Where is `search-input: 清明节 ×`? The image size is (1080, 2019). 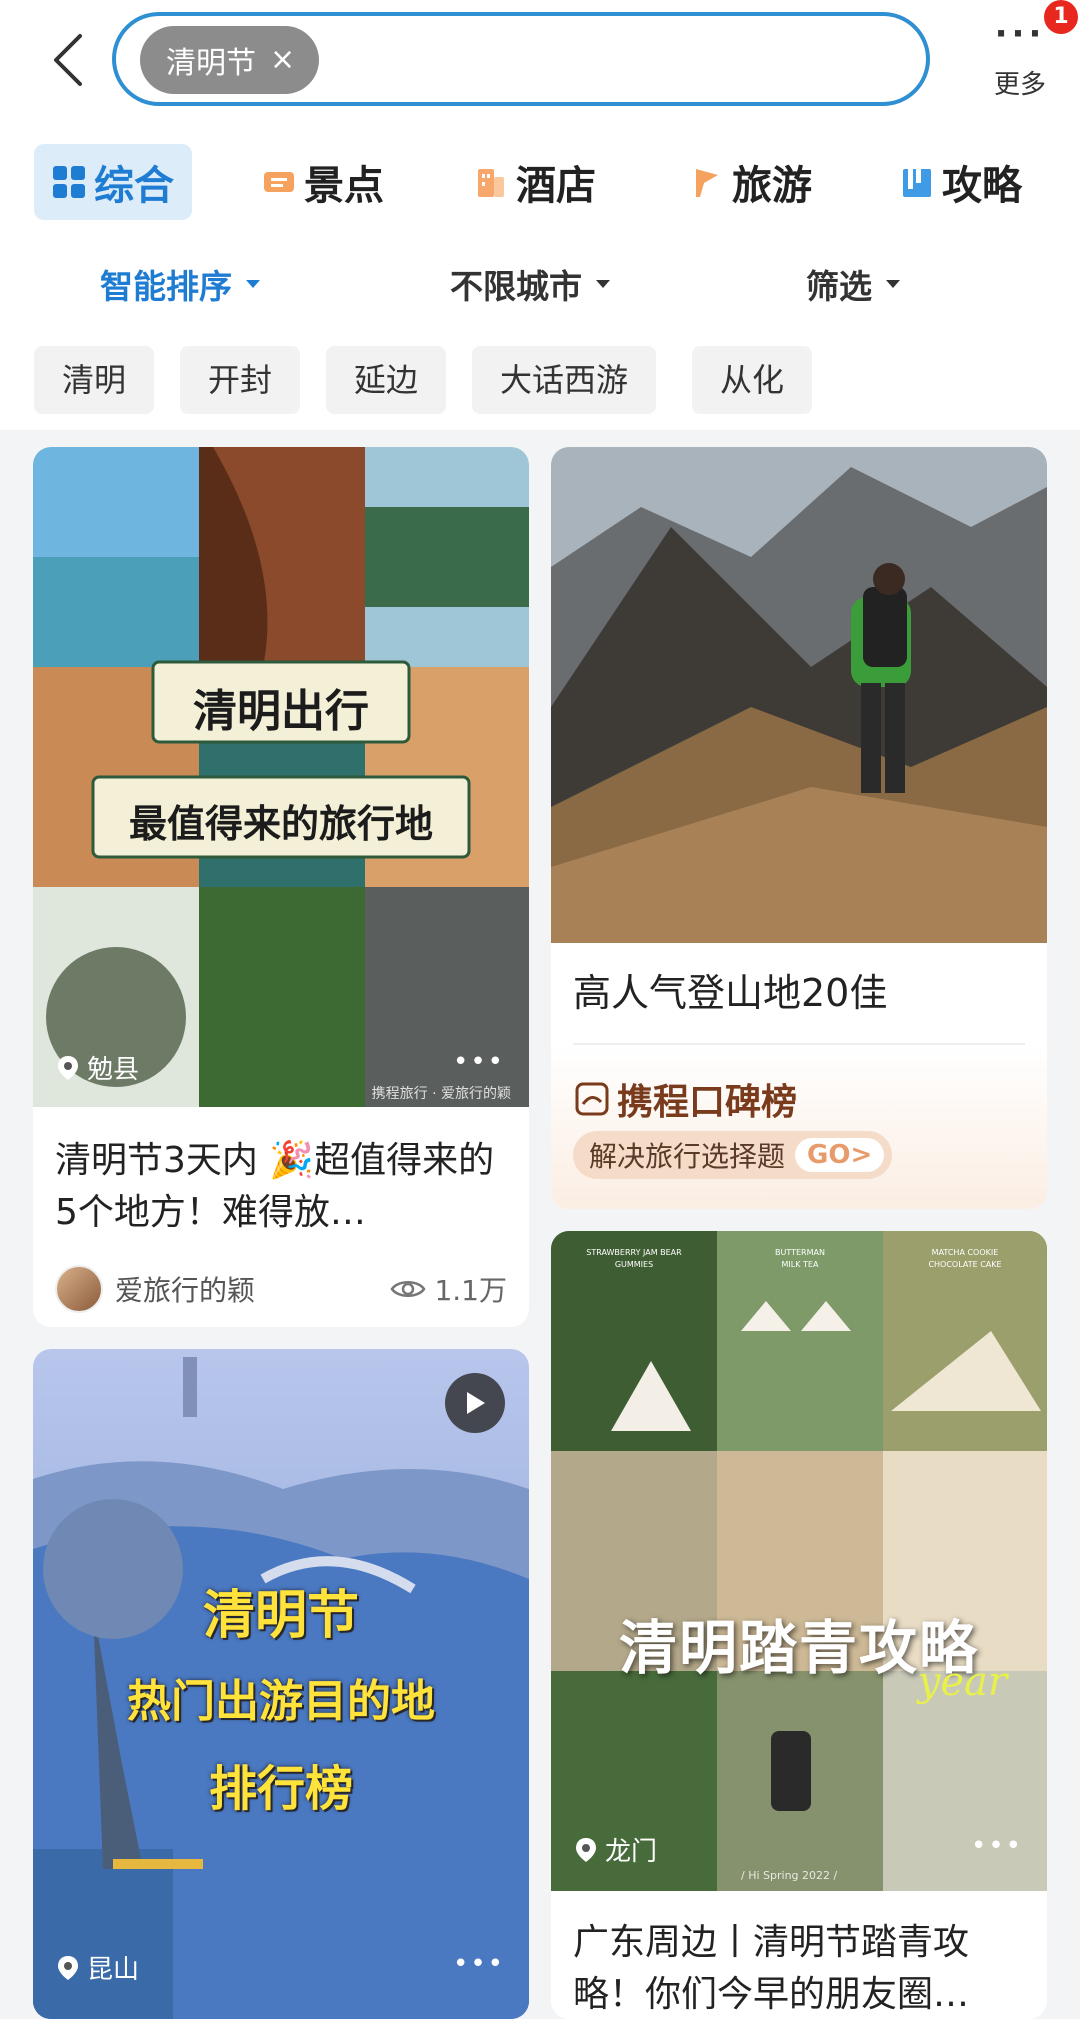 search-input: 清明节 × is located at coordinates (521, 59).